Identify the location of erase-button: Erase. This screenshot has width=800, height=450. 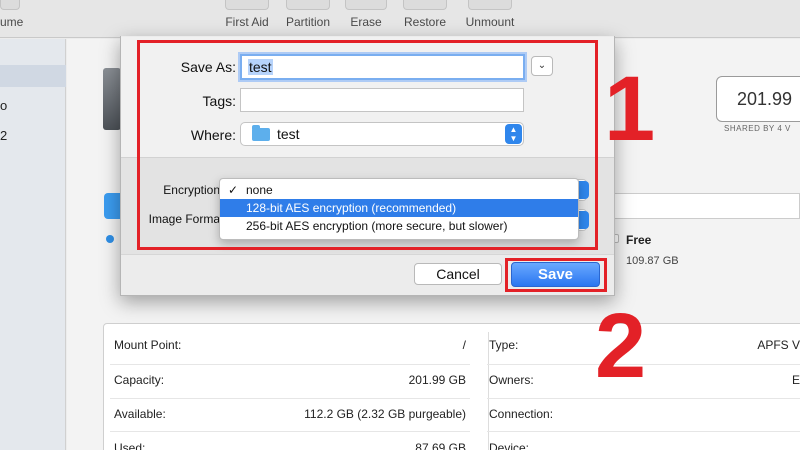
(366, 14).